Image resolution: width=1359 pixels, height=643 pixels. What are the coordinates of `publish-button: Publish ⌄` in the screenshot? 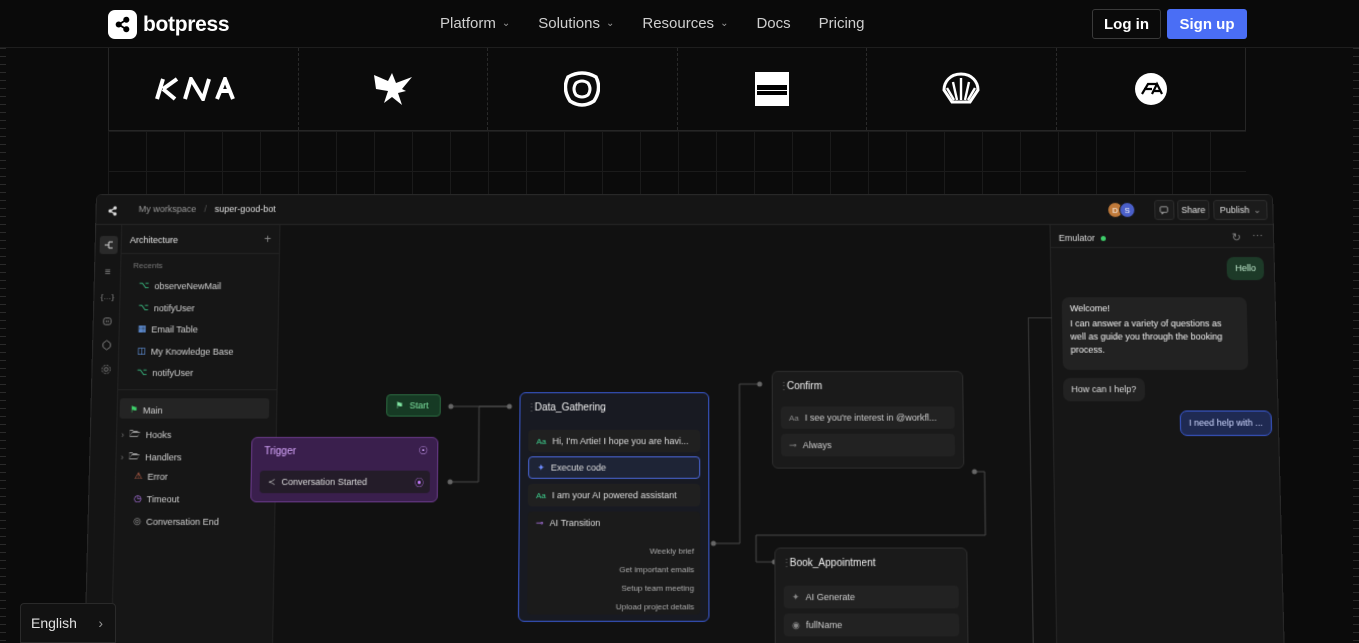 It's located at (1240, 209).